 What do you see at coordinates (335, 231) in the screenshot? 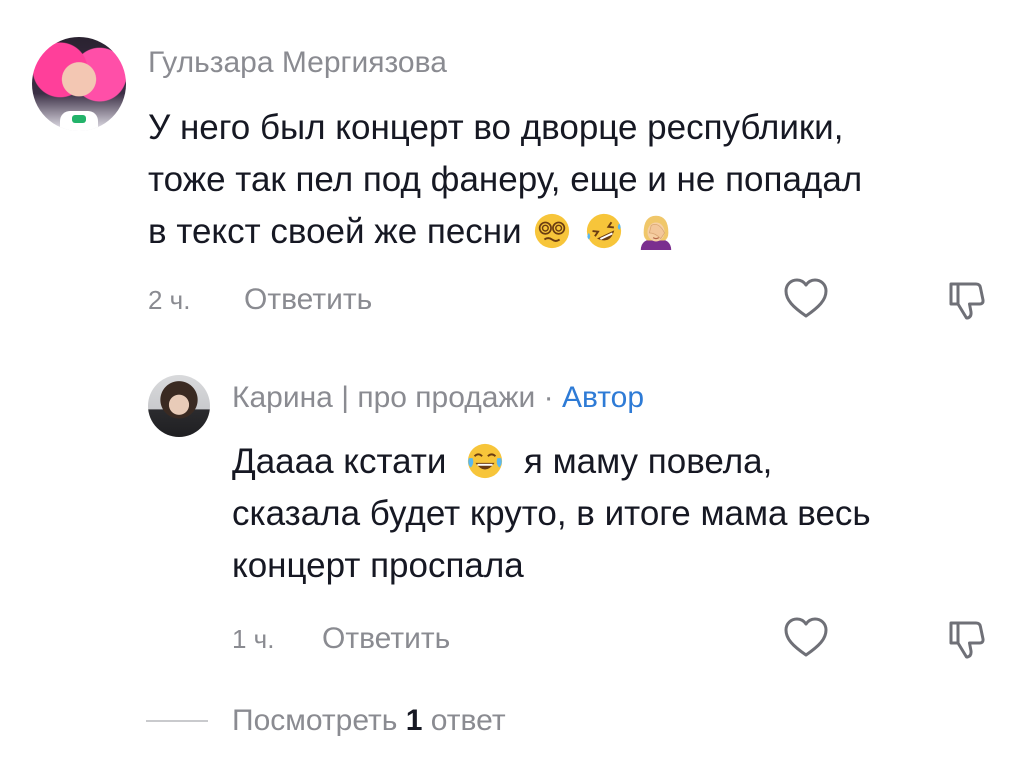
I see `comment-line-text: в текст своей же песни` at bounding box center [335, 231].